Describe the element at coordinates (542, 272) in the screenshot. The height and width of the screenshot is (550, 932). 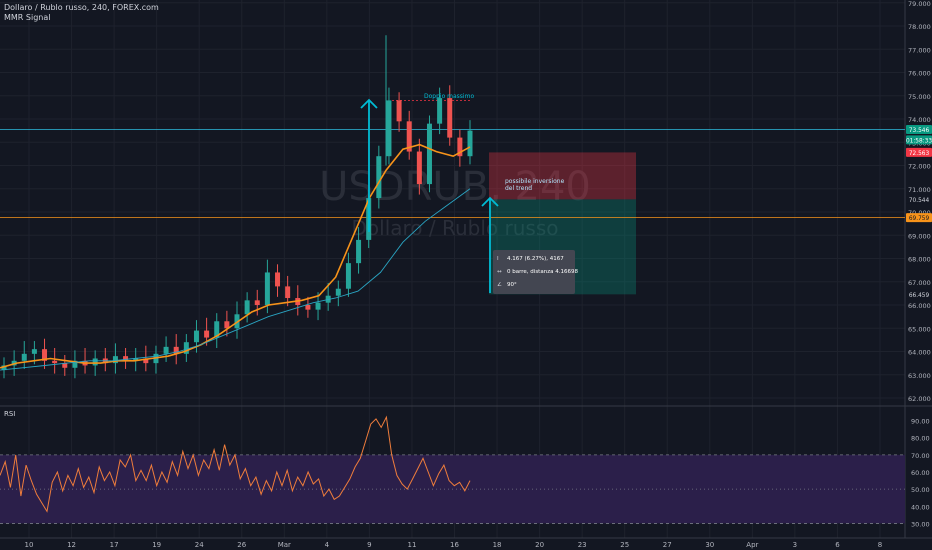
I see `measure-bars-distance: 0 barre, distanza 4.16698` at that location.